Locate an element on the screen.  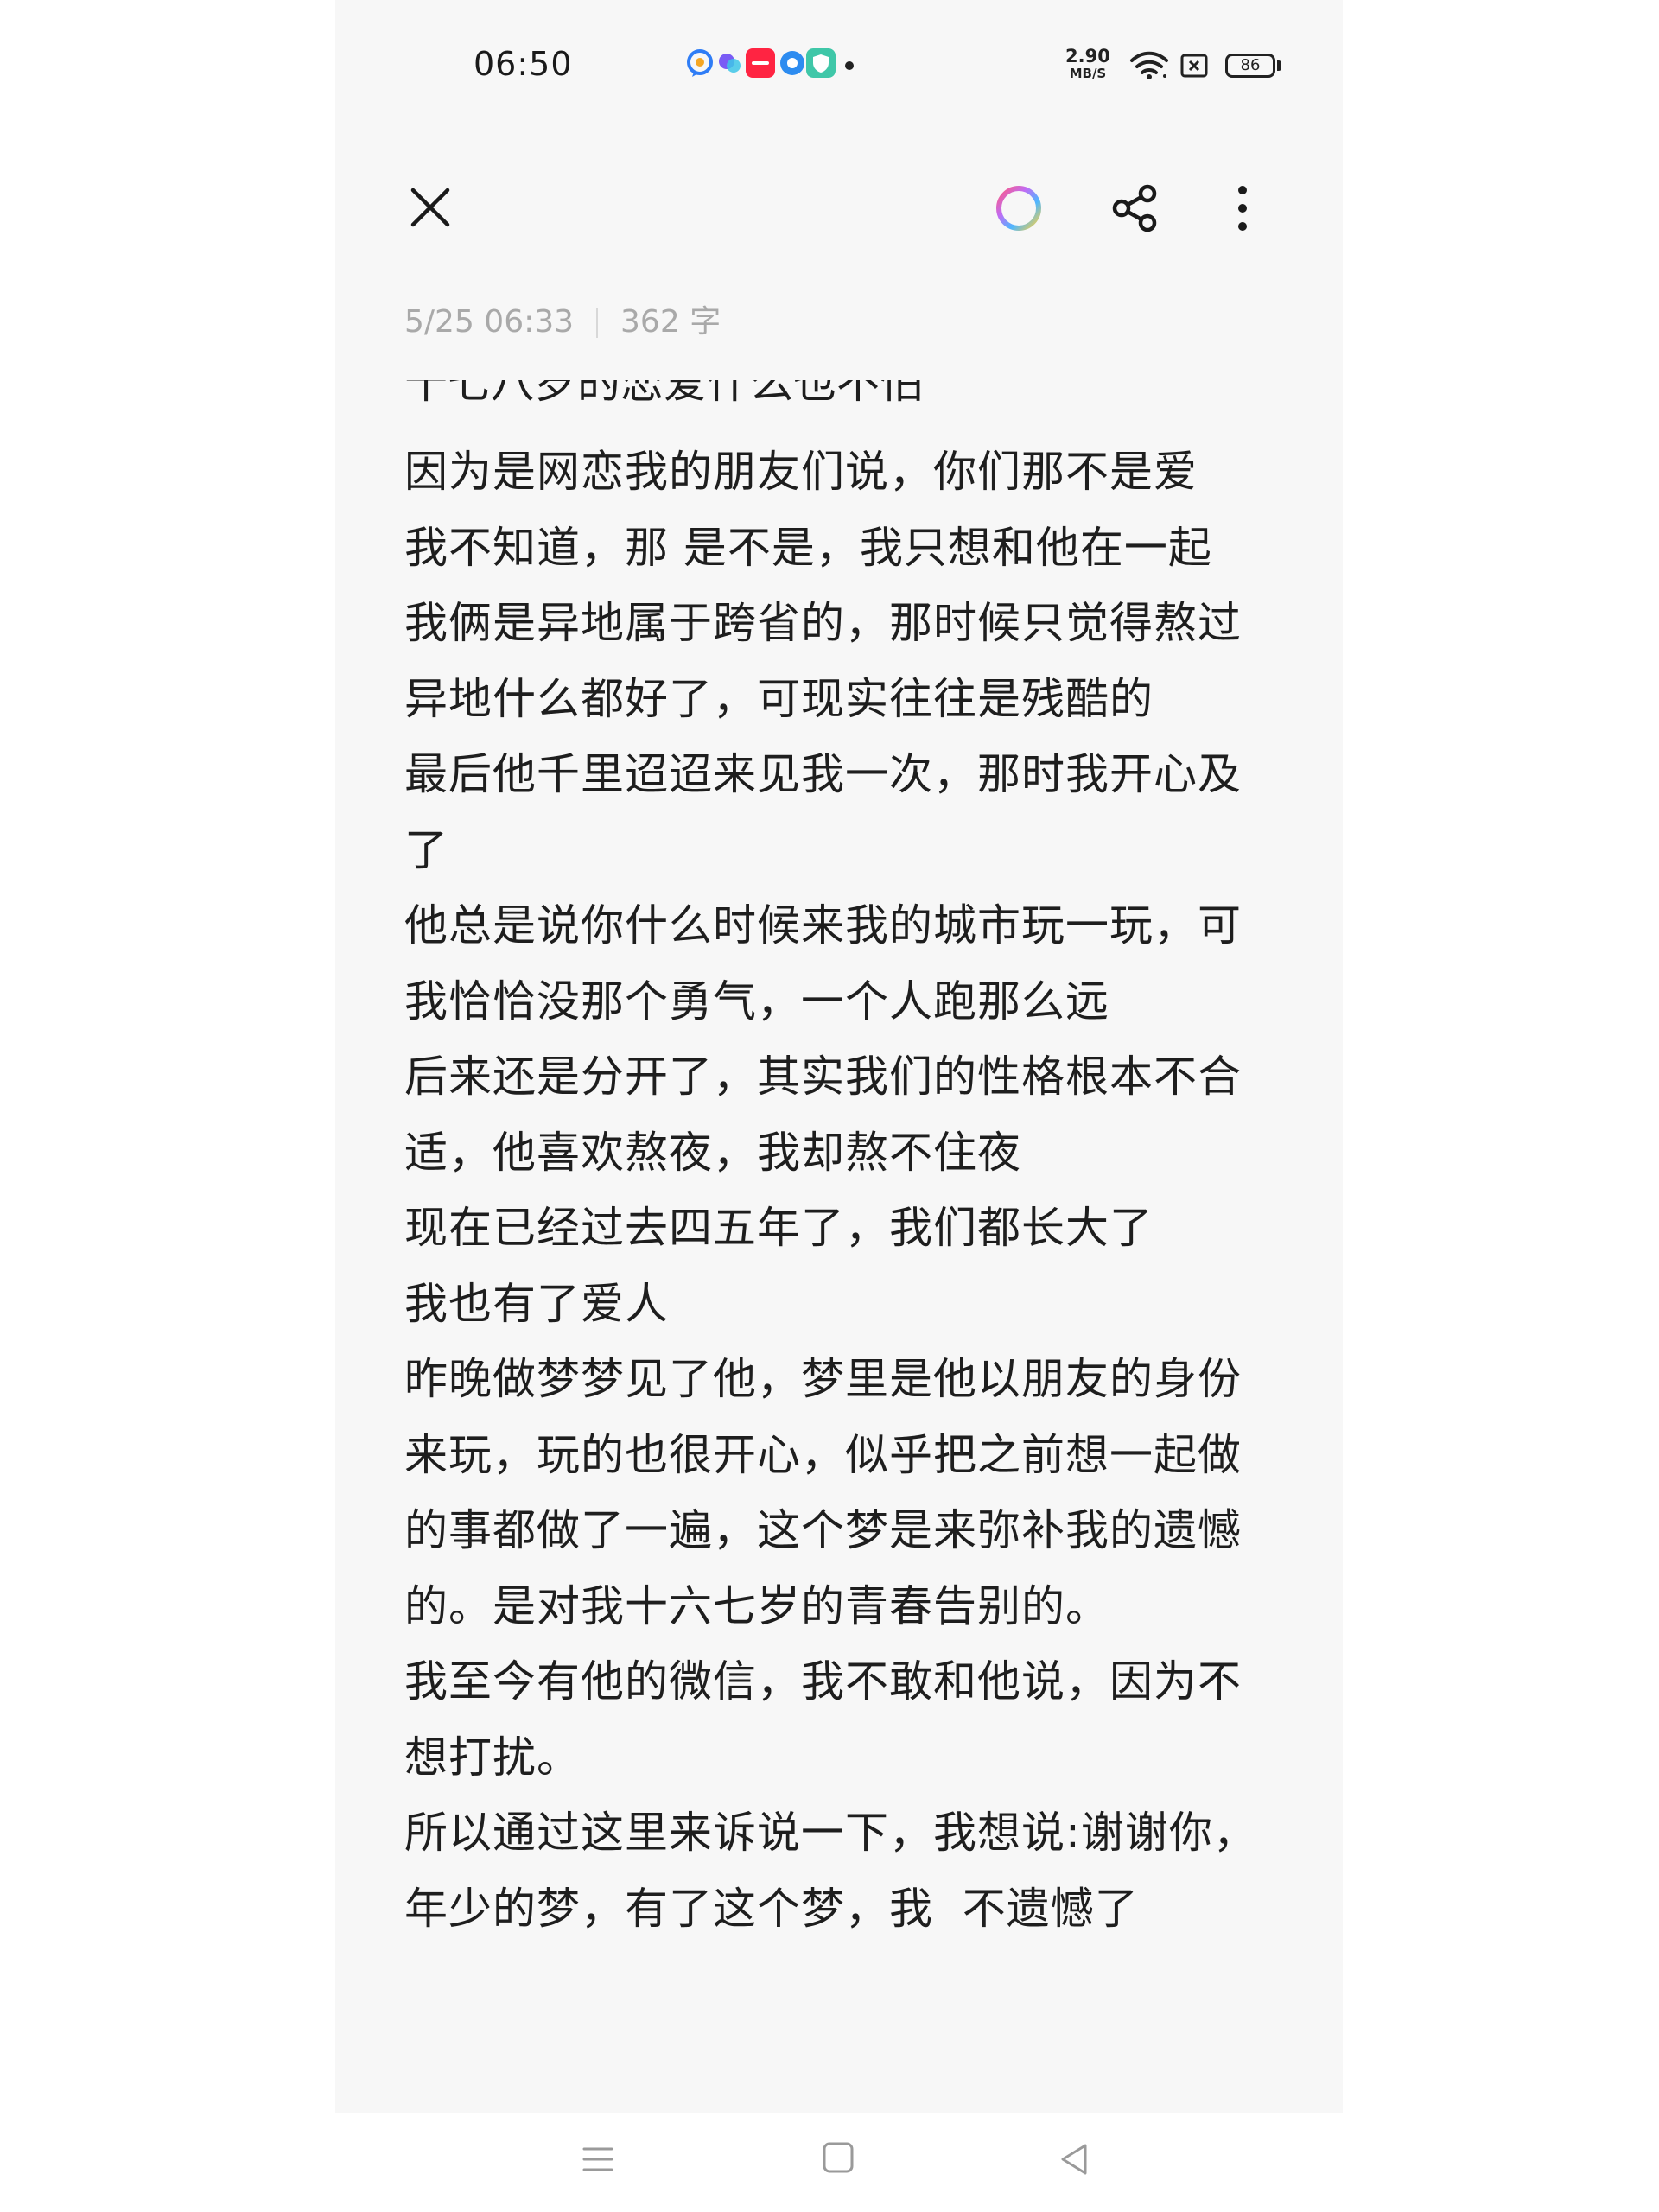
share-icon is located at coordinates (1135, 208).